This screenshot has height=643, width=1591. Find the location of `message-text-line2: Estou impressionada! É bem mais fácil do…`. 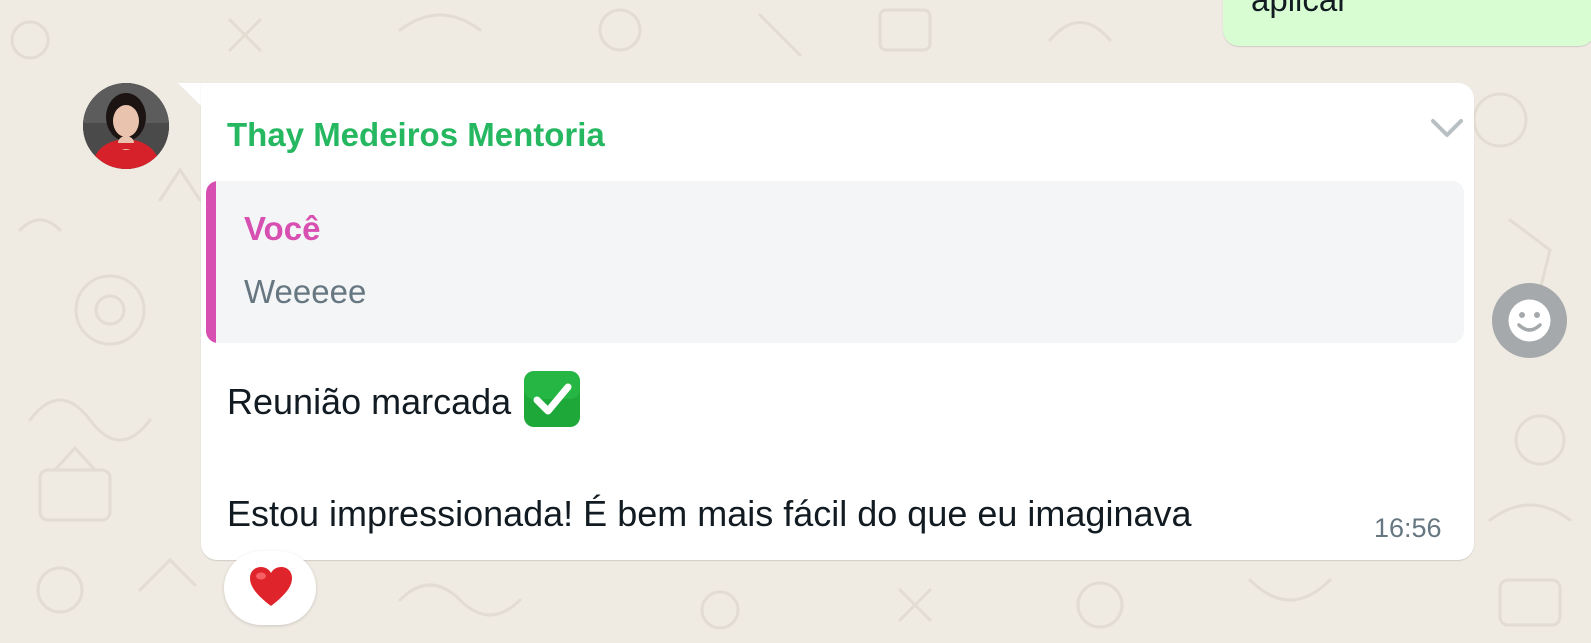

message-text-line2: Estou impressionada! É bem mais fácil do… is located at coordinates (709, 513).